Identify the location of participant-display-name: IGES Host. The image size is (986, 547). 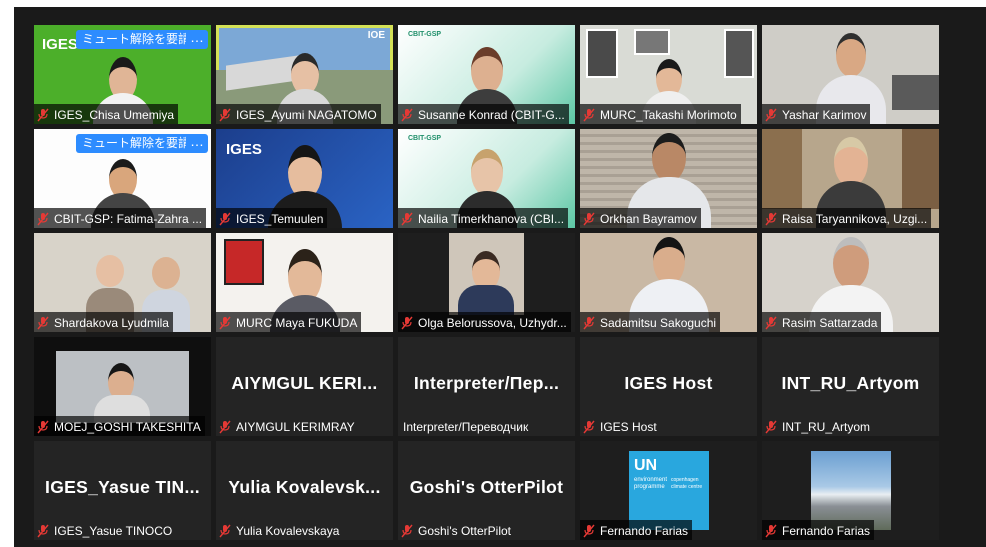
(668, 383).